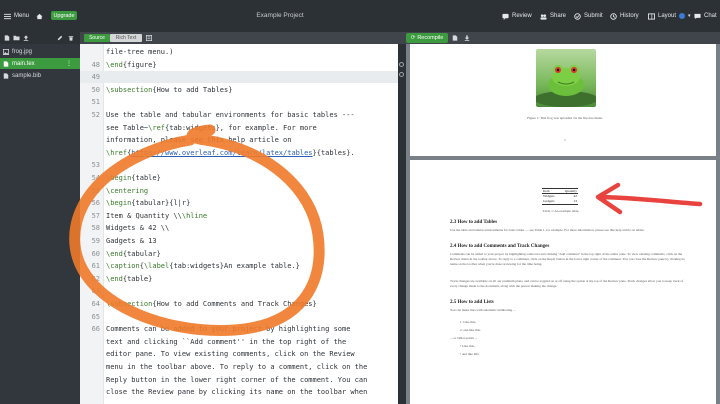 The image size is (720, 404). Describe the element at coordinates (239, 241) in the screenshot. I see `code-line: 59 Gadgets & 13` at that location.